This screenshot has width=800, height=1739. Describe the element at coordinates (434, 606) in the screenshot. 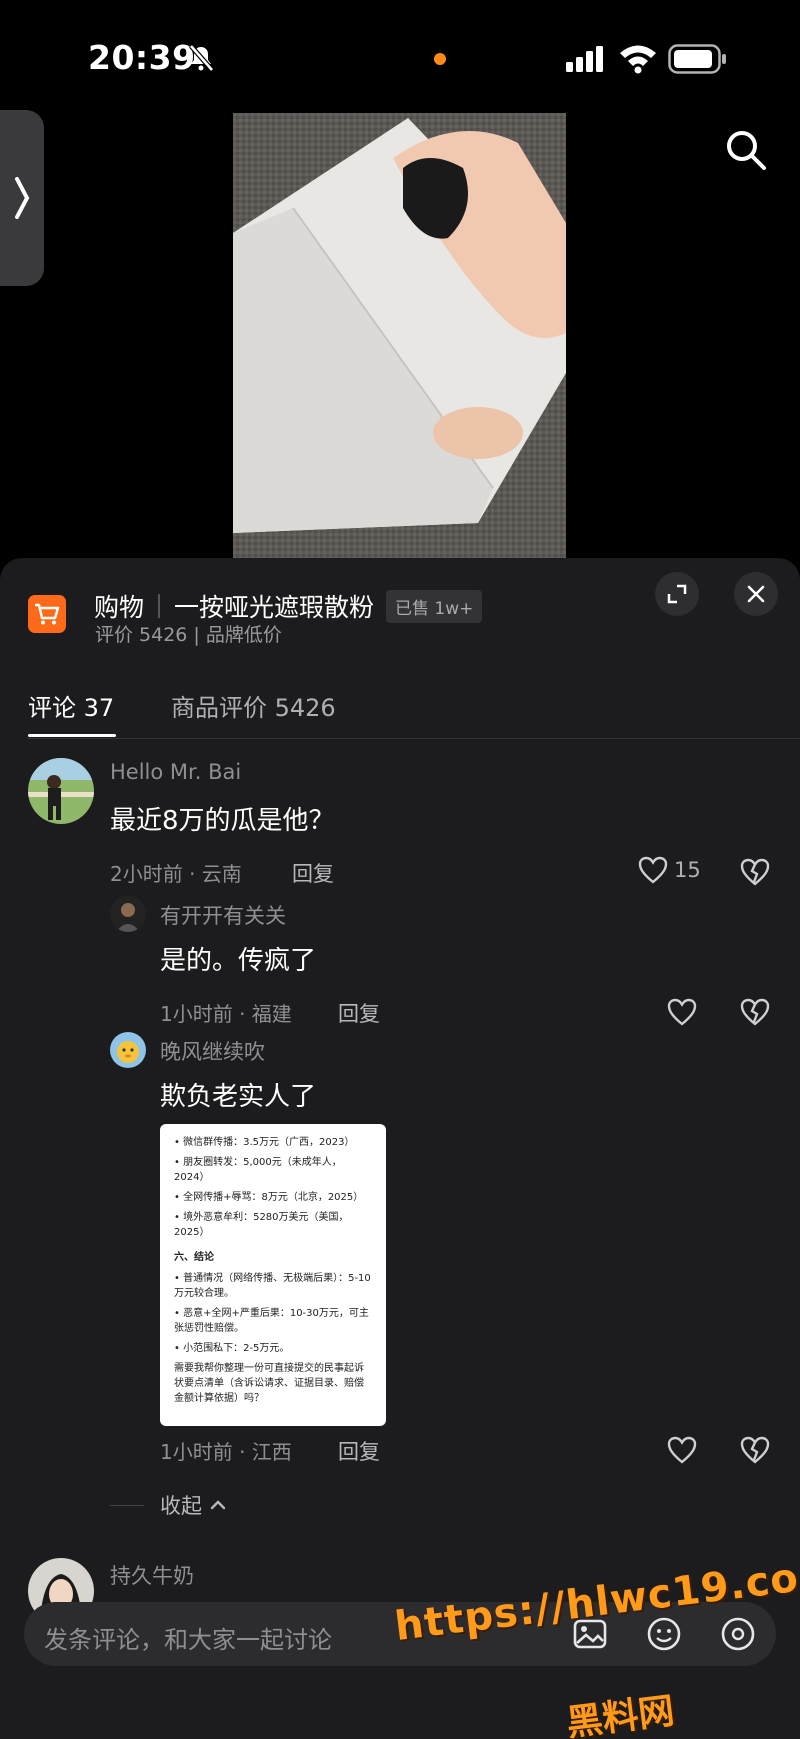

I see `sold-badge: 已售 1w+` at that location.